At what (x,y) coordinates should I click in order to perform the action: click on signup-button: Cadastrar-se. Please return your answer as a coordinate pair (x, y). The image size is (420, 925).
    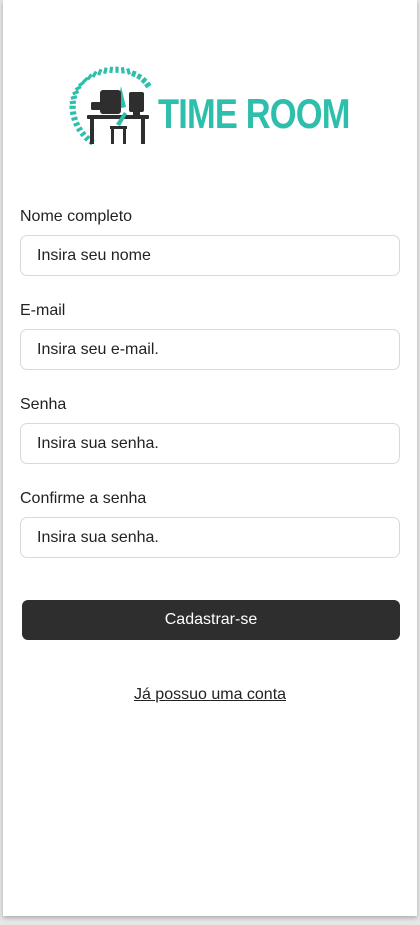
    Looking at the image, I should click on (211, 620).